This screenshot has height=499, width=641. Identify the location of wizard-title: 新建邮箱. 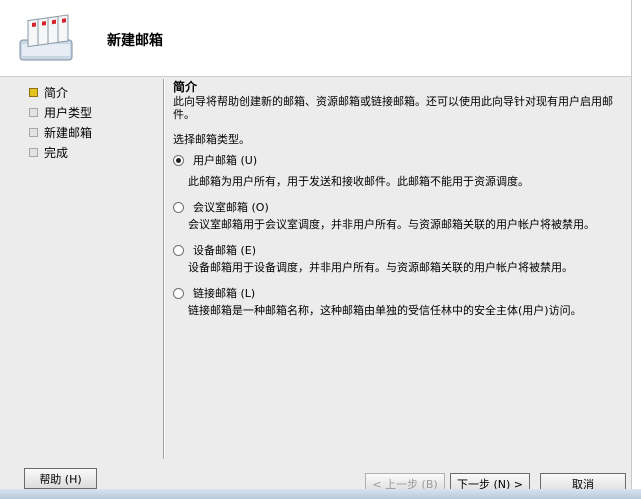
(135, 41).